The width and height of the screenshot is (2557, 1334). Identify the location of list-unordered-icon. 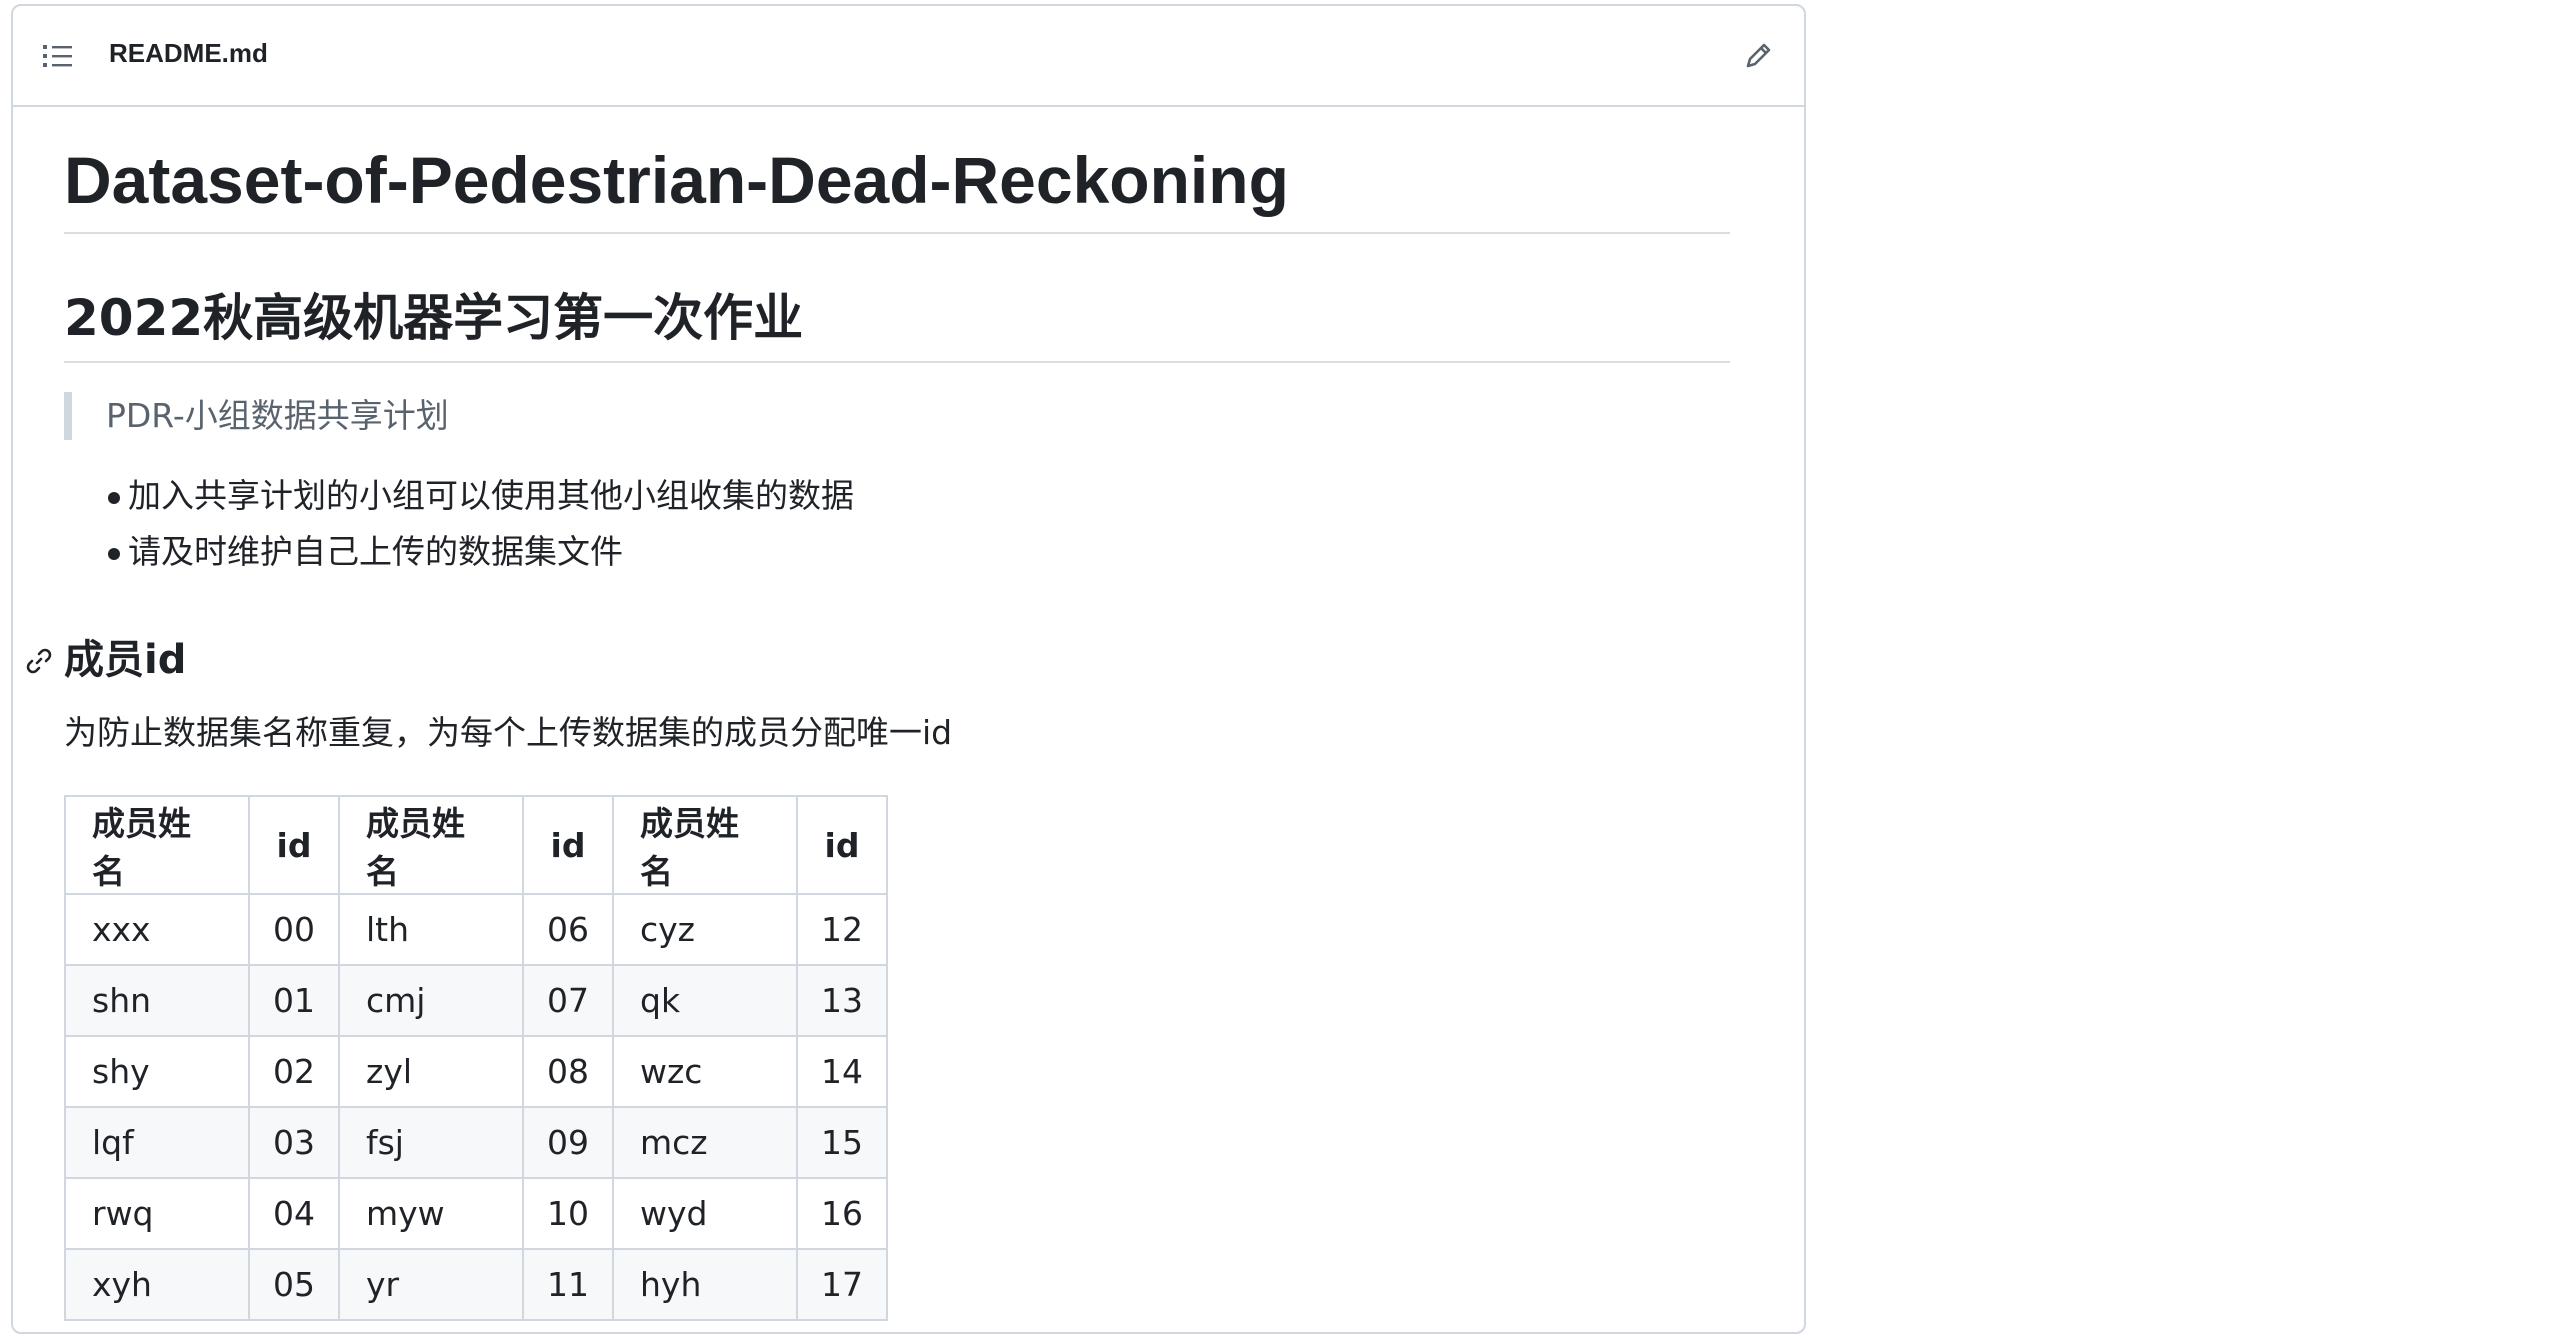
(58, 56).